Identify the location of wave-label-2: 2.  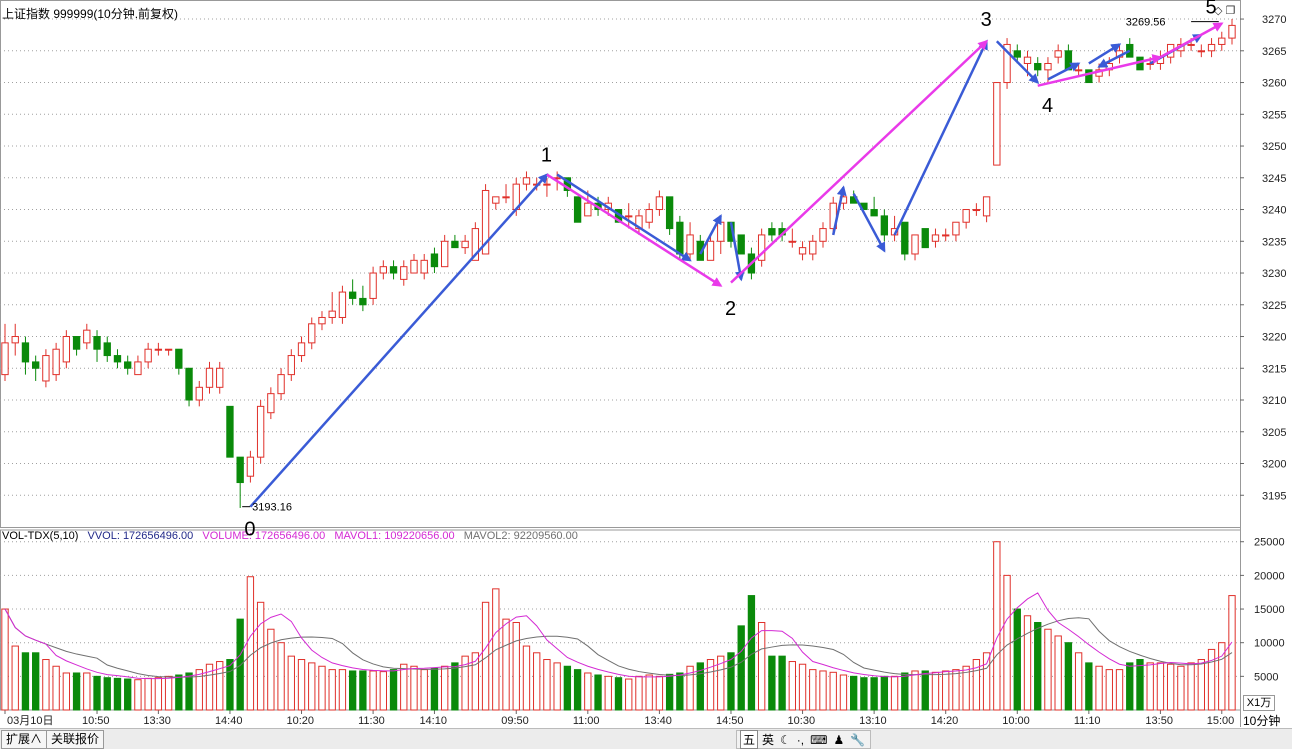
(730, 309).